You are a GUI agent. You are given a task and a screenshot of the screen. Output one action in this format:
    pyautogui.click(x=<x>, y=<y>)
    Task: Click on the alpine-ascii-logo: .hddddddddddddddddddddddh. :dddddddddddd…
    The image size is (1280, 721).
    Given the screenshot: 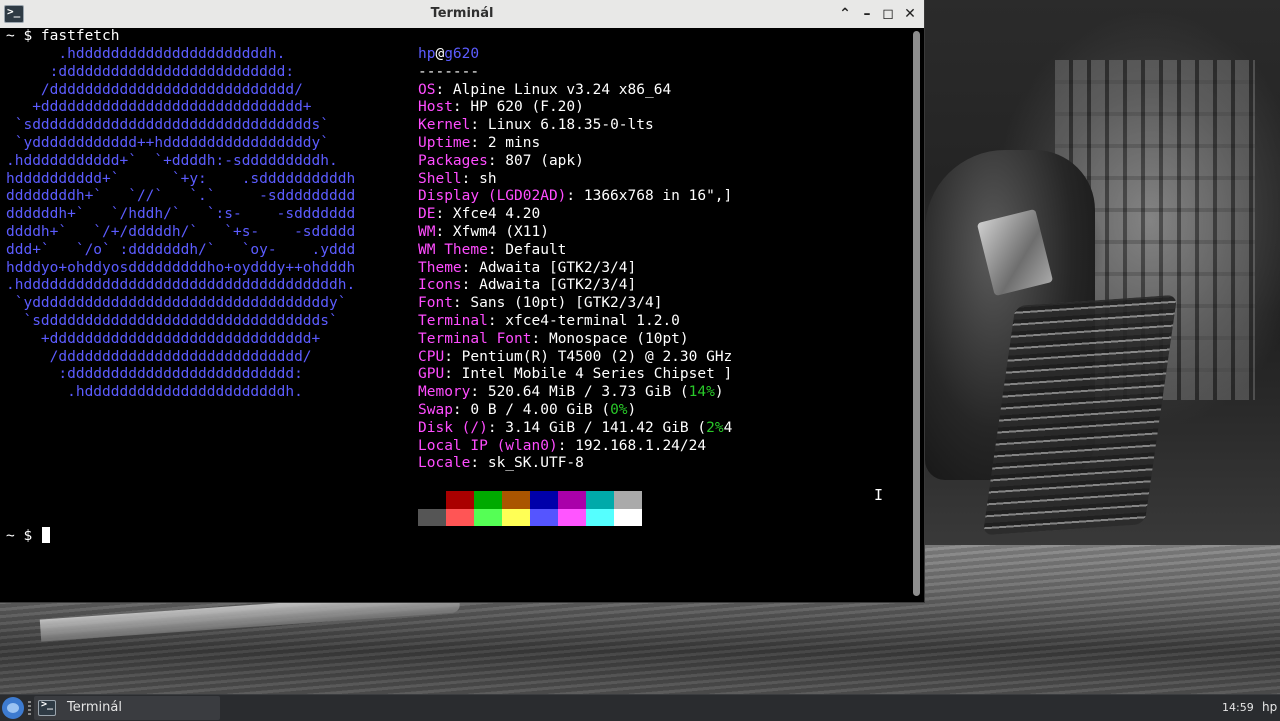 What is the action you would take?
    pyautogui.click(x=181, y=223)
    